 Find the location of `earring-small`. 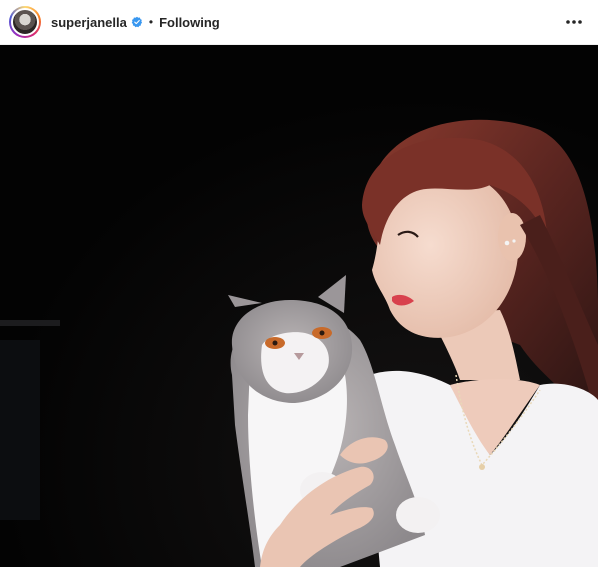

earring-small is located at coordinates (514, 241).